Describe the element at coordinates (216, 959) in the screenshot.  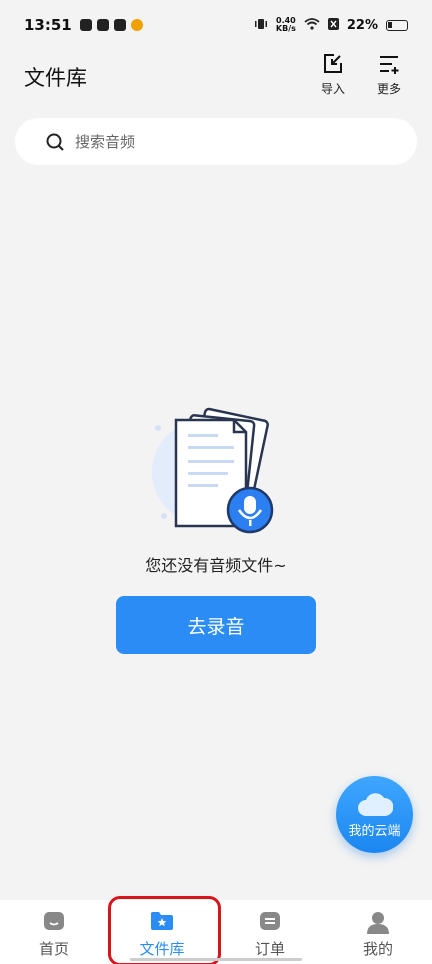
I see `home-indicator` at that location.